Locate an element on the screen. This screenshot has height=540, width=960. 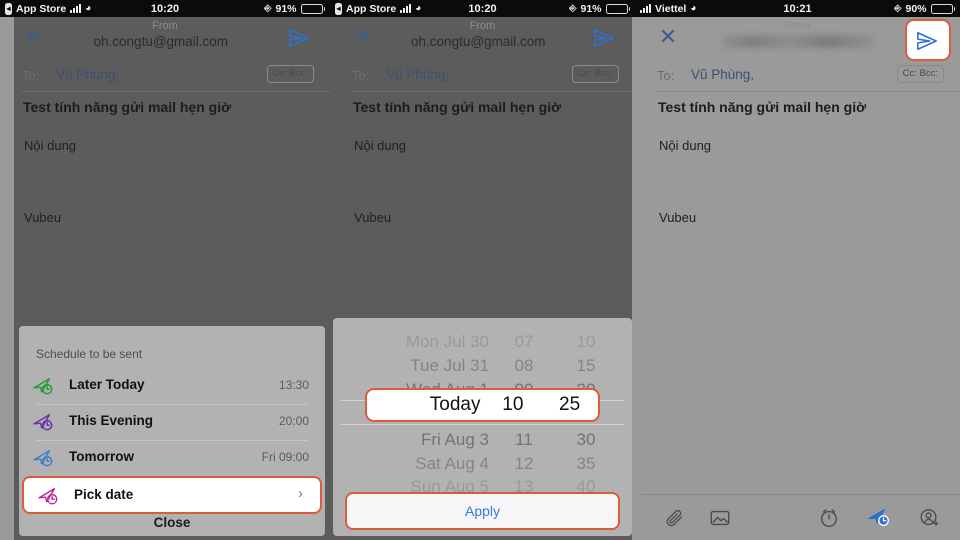
picker-hour-cell: 12 is located at coordinates (524, 463).